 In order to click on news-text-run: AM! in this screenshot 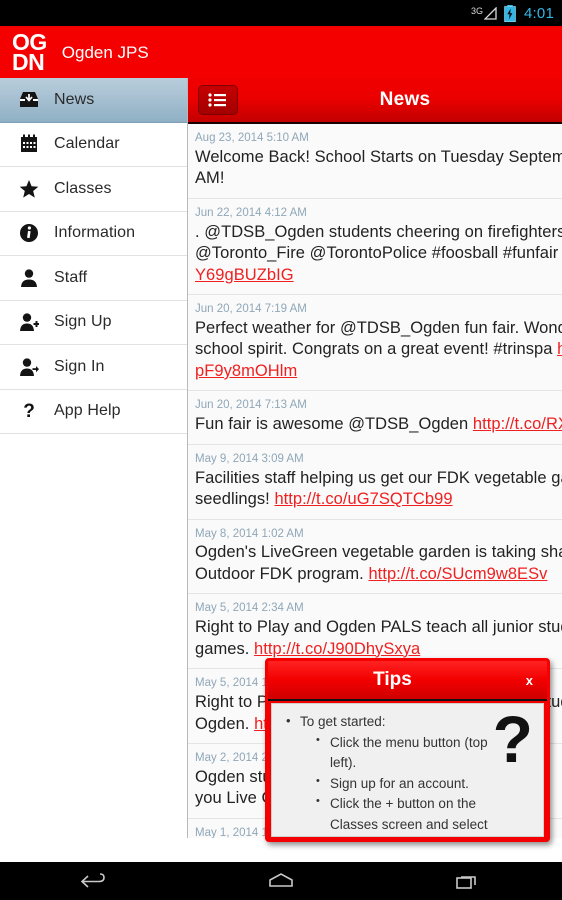, I will do `click(210, 178)`.